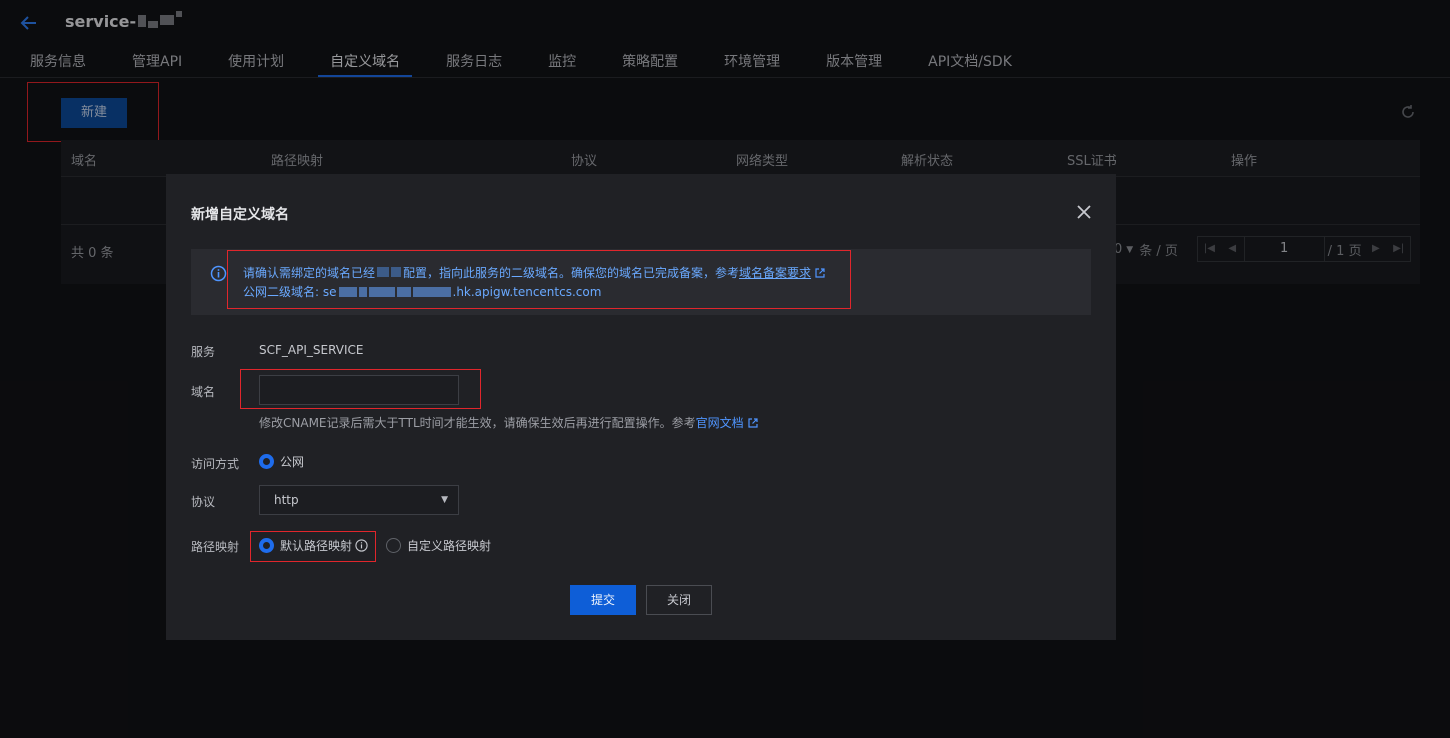  I want to click on service-label: 服务, so click(203, 352).